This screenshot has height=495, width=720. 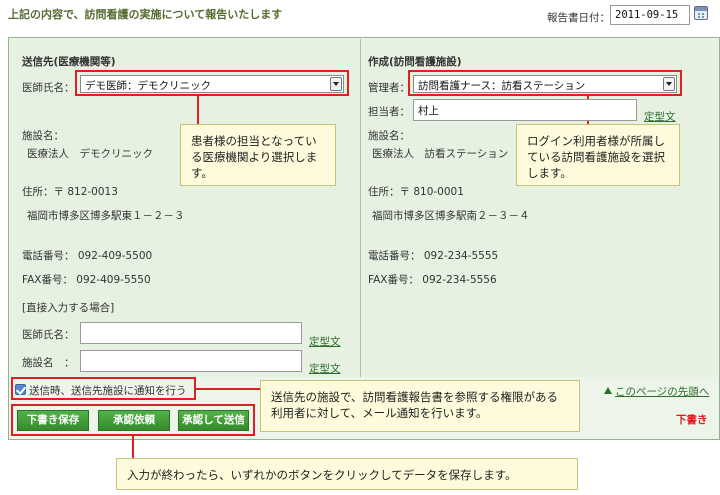 What do you see at coordinates (145, 14) in the screenshot?
I see `intro-text: 上記の内容で、訪問看護の実施について報告いたします` at bounding box center [145, 14].